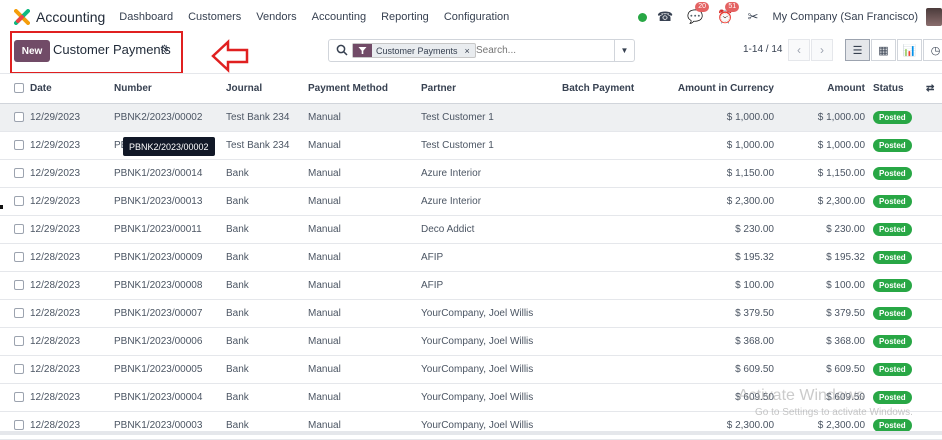 Image resolution: width=942 pixels, height=440 pixels. Describe the element at coordinates (491, 117) in the screenshot. I see `cell-partner: Test Customer 1` at that location.